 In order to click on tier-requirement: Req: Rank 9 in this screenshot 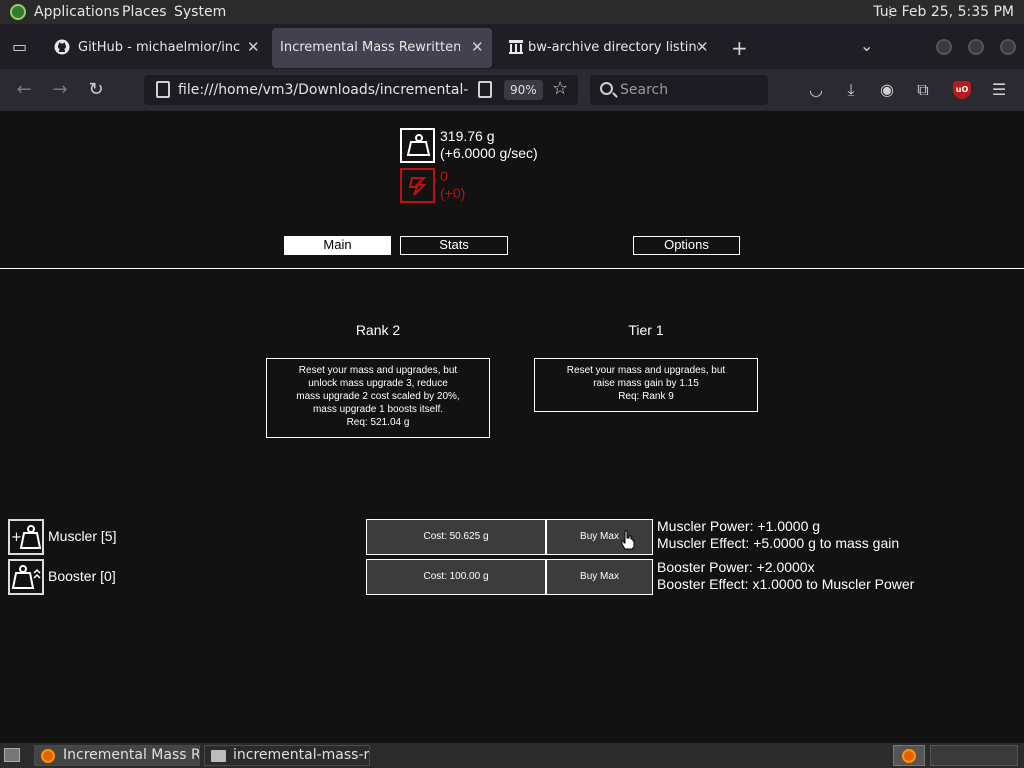, I will do `click(646, 396)`.